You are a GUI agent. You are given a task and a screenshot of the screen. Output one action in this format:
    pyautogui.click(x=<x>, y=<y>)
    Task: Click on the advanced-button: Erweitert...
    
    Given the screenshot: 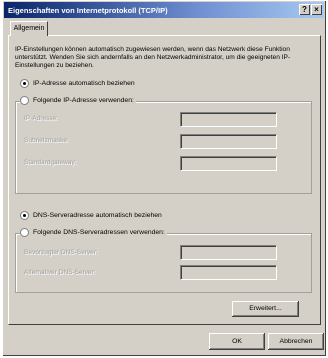 What is the action you would take?
    pyautogui.click(x=265, y=309)
    